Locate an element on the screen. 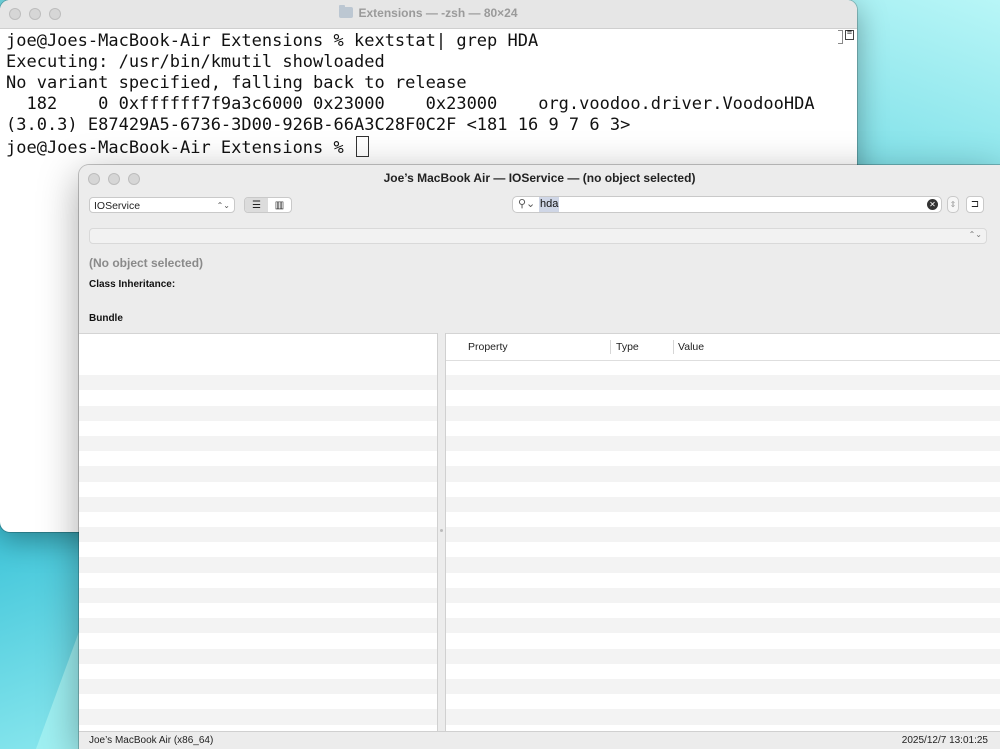  selected-object-title: (No object selected) is located at coordinates (146, 263).